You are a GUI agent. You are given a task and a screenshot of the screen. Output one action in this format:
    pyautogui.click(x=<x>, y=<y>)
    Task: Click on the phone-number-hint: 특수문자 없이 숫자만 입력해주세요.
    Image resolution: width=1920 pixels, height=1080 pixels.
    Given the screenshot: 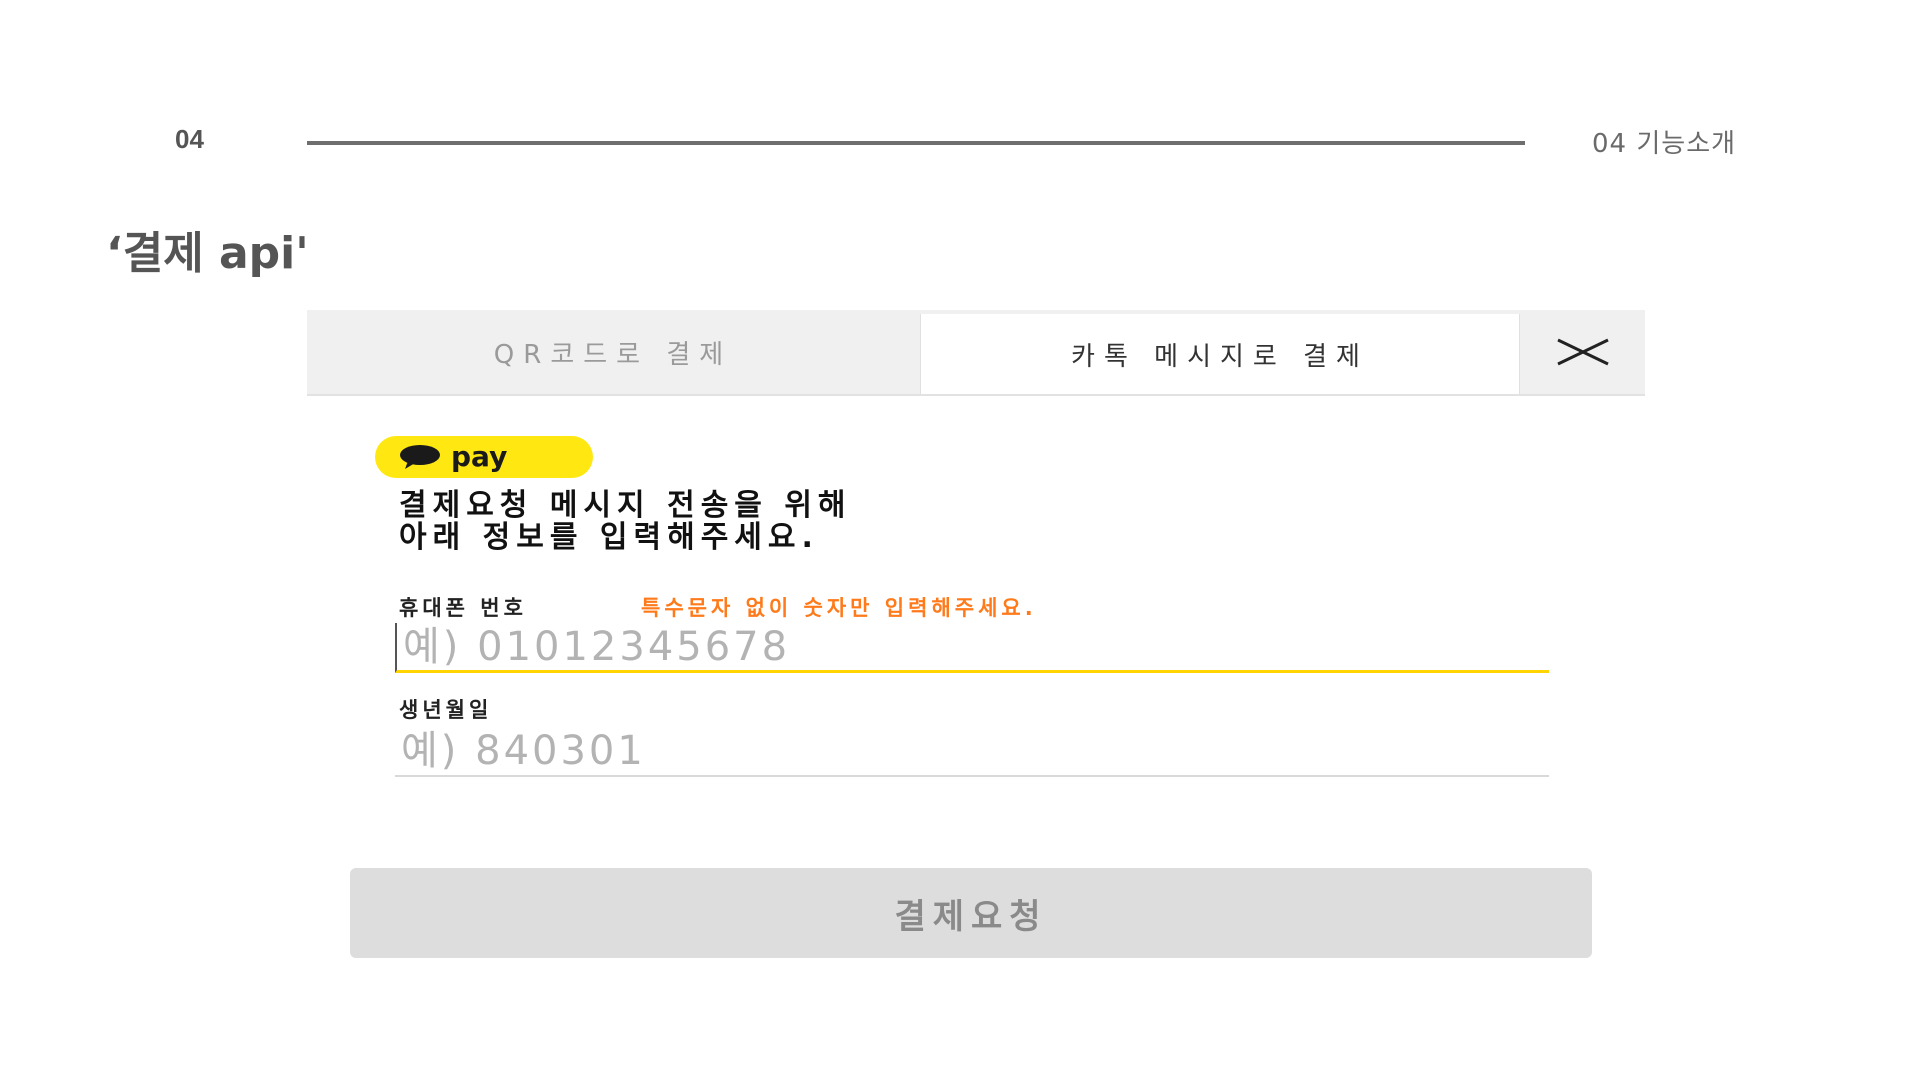 What is the action you would take?
    pyautogui.click(x=839, y=608)
    